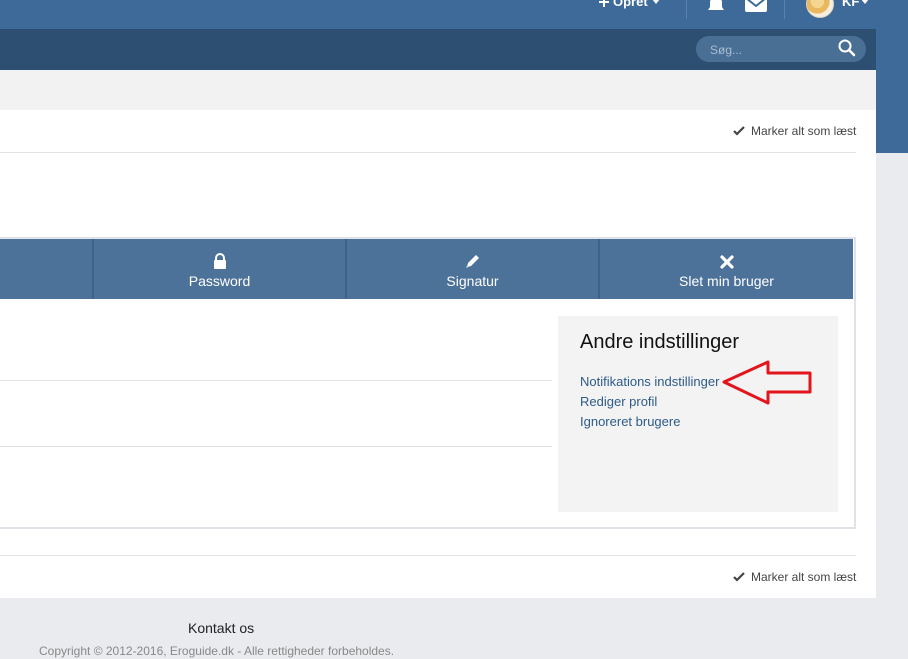 The image size is (908, 659). What do you see at coordinates (219, 281) in the screenshot?
I see `tab-label: Password` at bounding box center [219, 281].